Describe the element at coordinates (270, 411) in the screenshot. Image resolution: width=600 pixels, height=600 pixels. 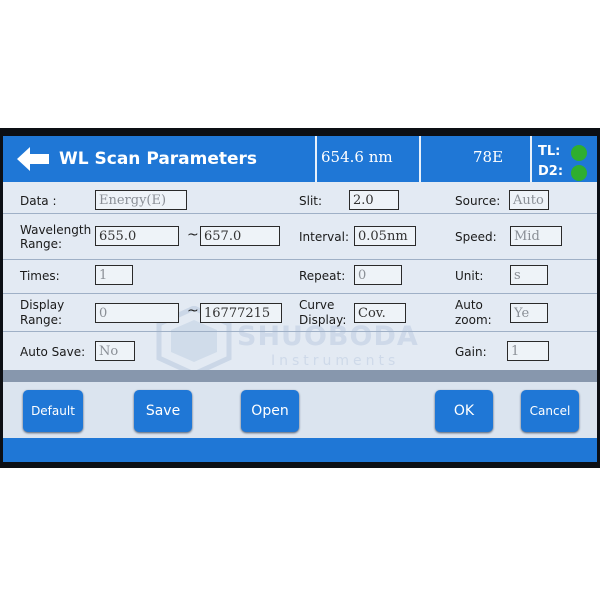
I see `open-button: Open` at that location.